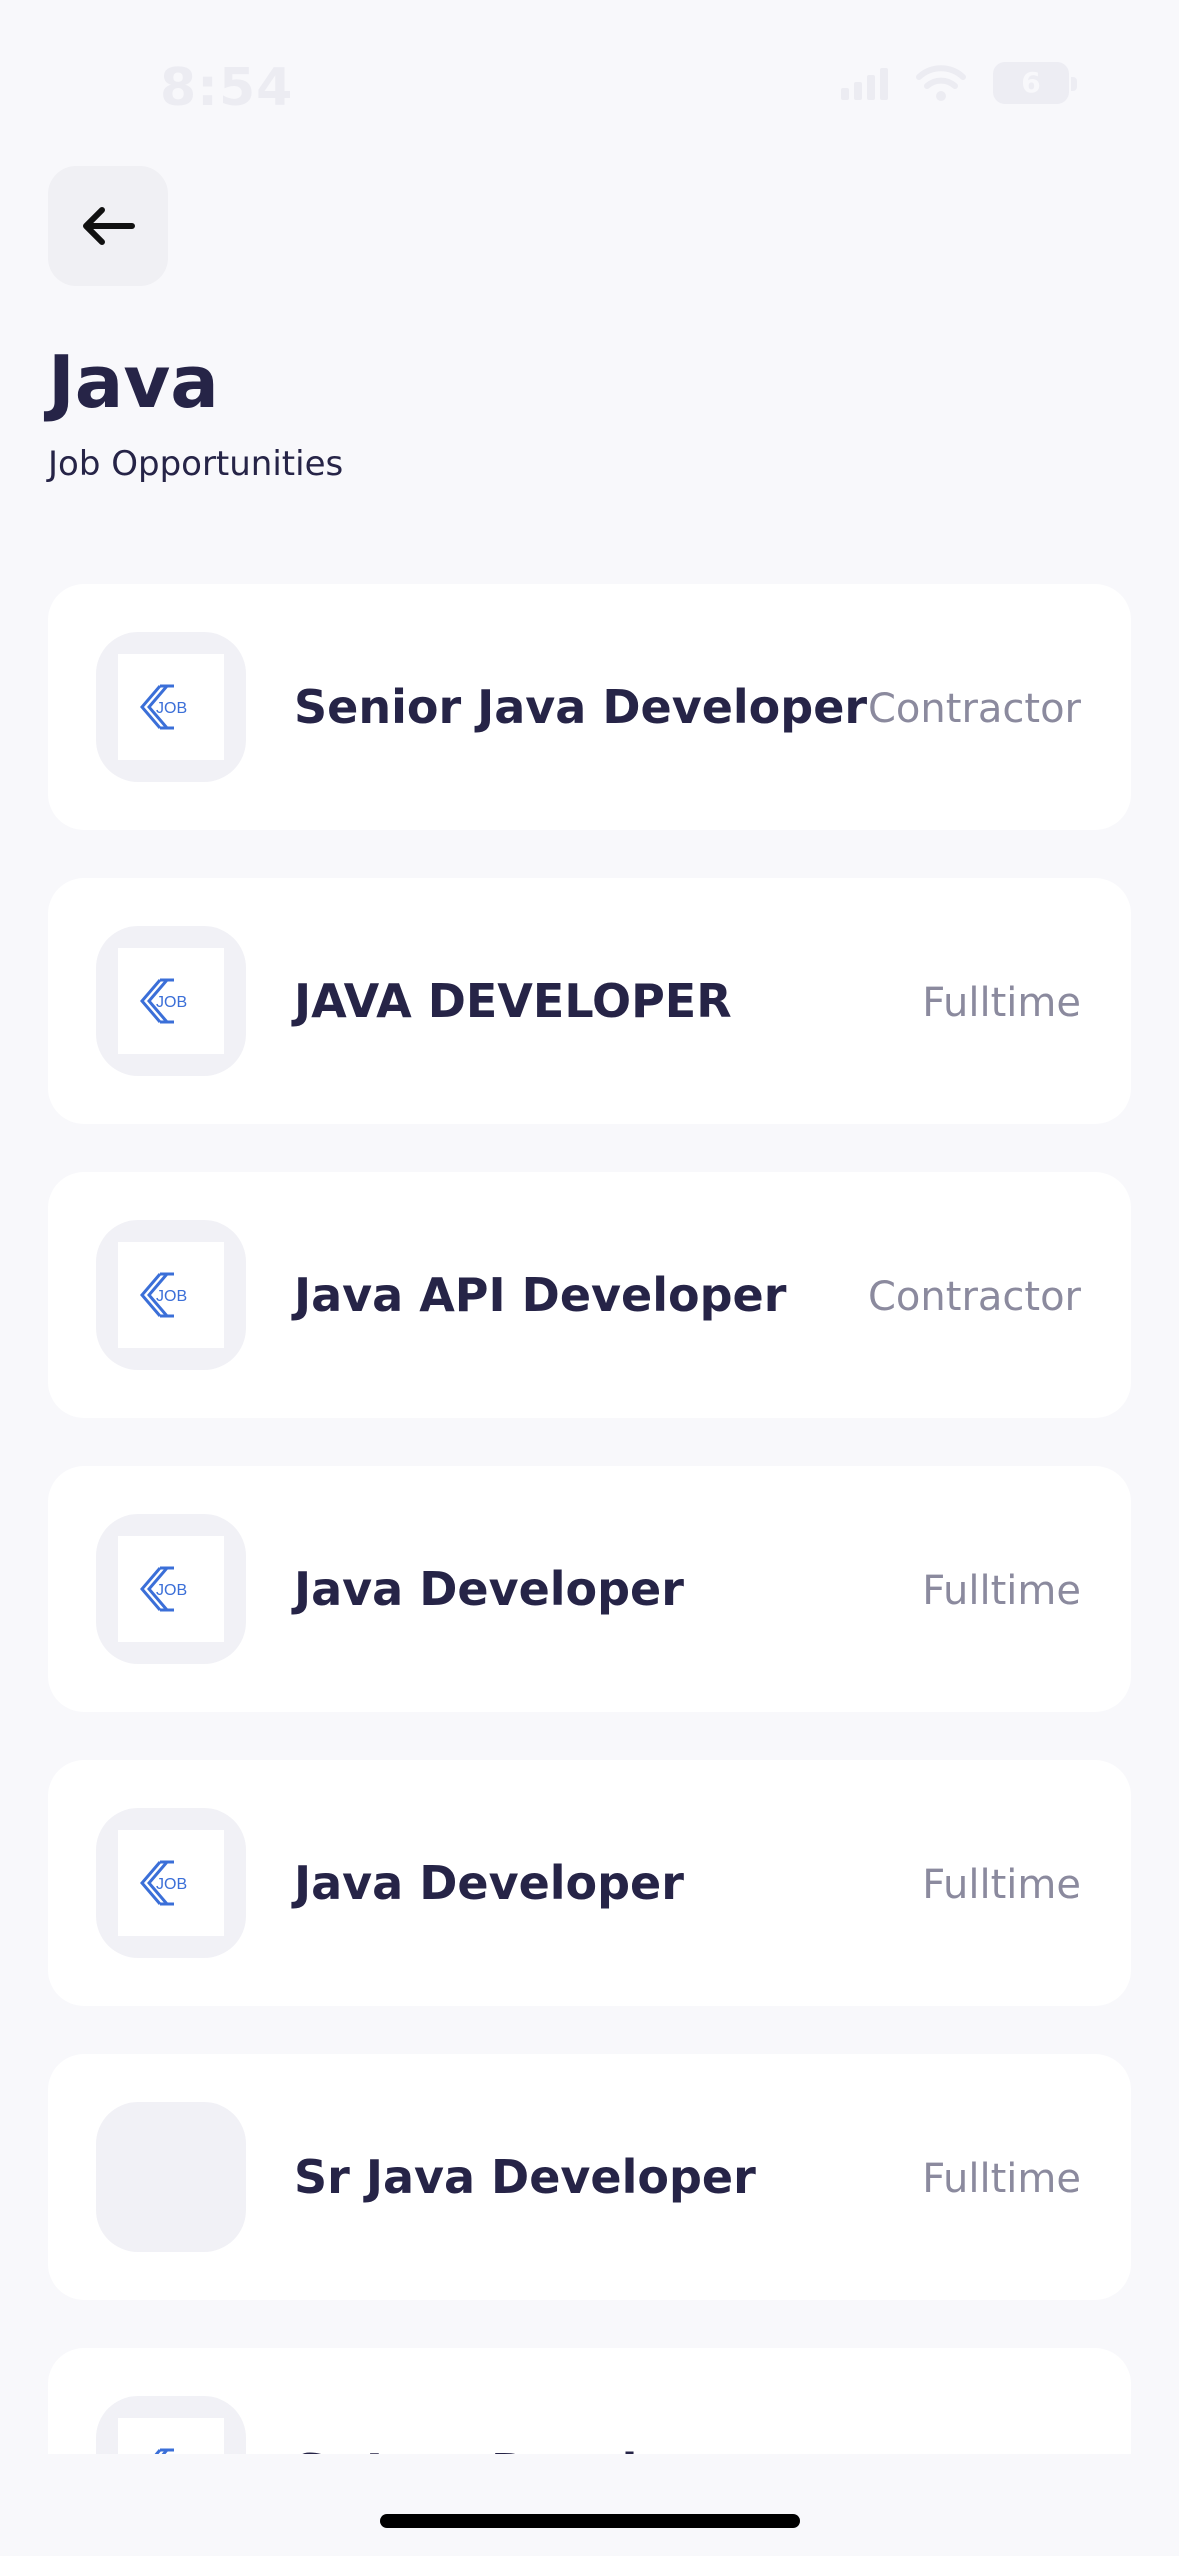 The height and width of the screenshot is (2556, 1179). I want to click on signal-icon, so click(864, 84).